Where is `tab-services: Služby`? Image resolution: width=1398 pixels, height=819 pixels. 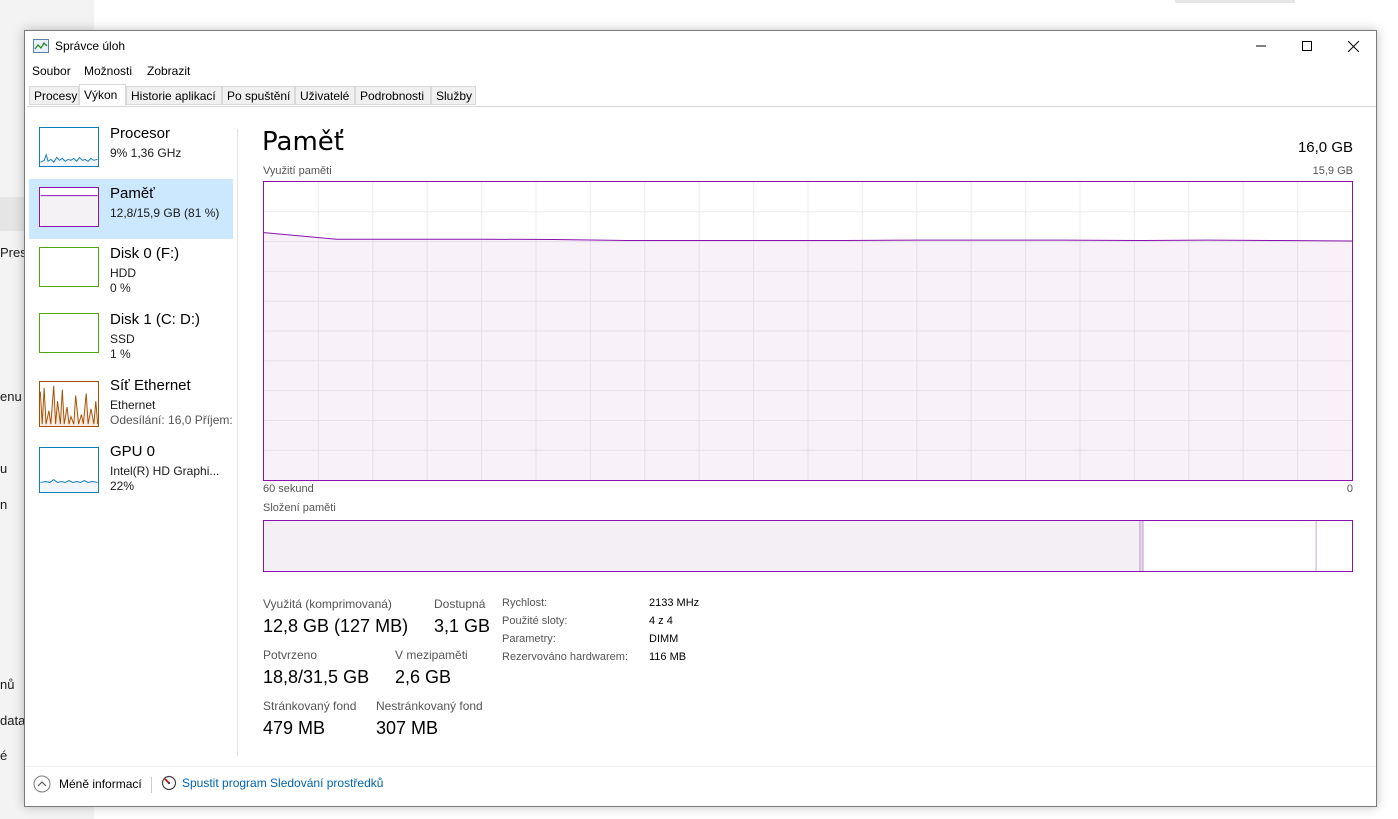
tab-services: Služby is located at coordinates (453, 95).